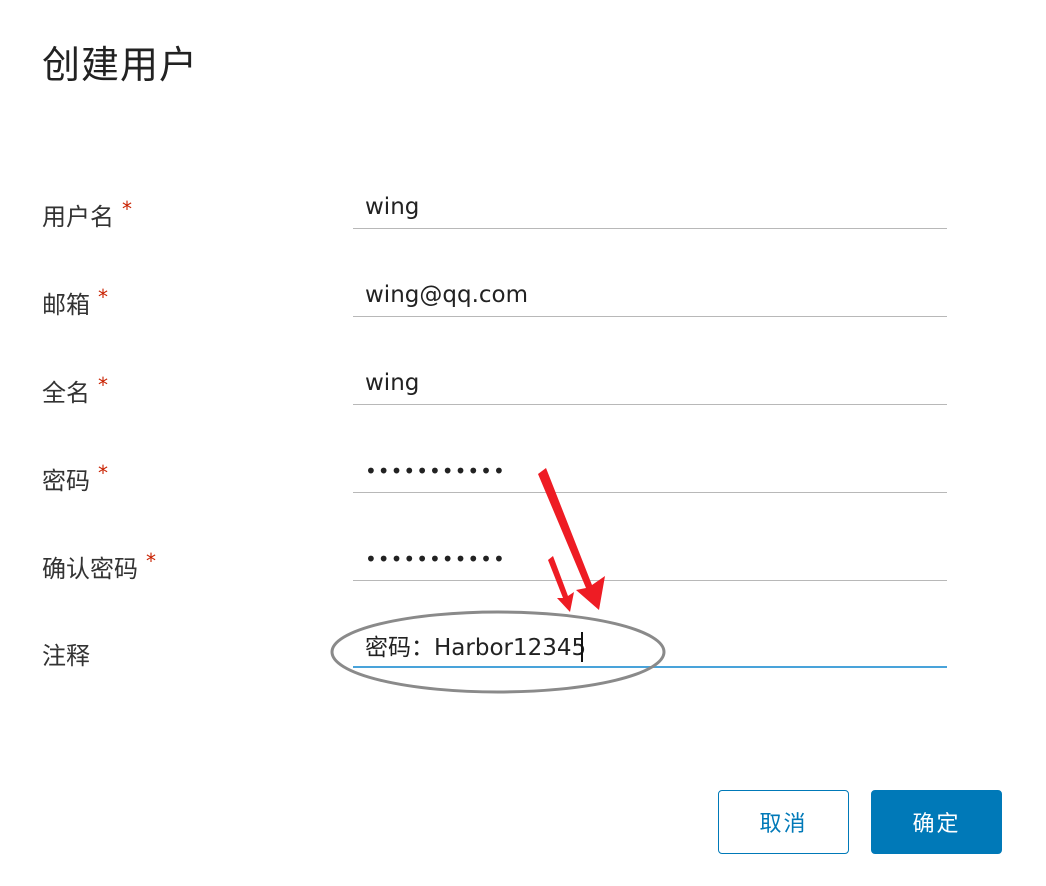  Describe the element at coordinates (75, 478) in the screenshot. I see `password-label: 密码 *` at that location.